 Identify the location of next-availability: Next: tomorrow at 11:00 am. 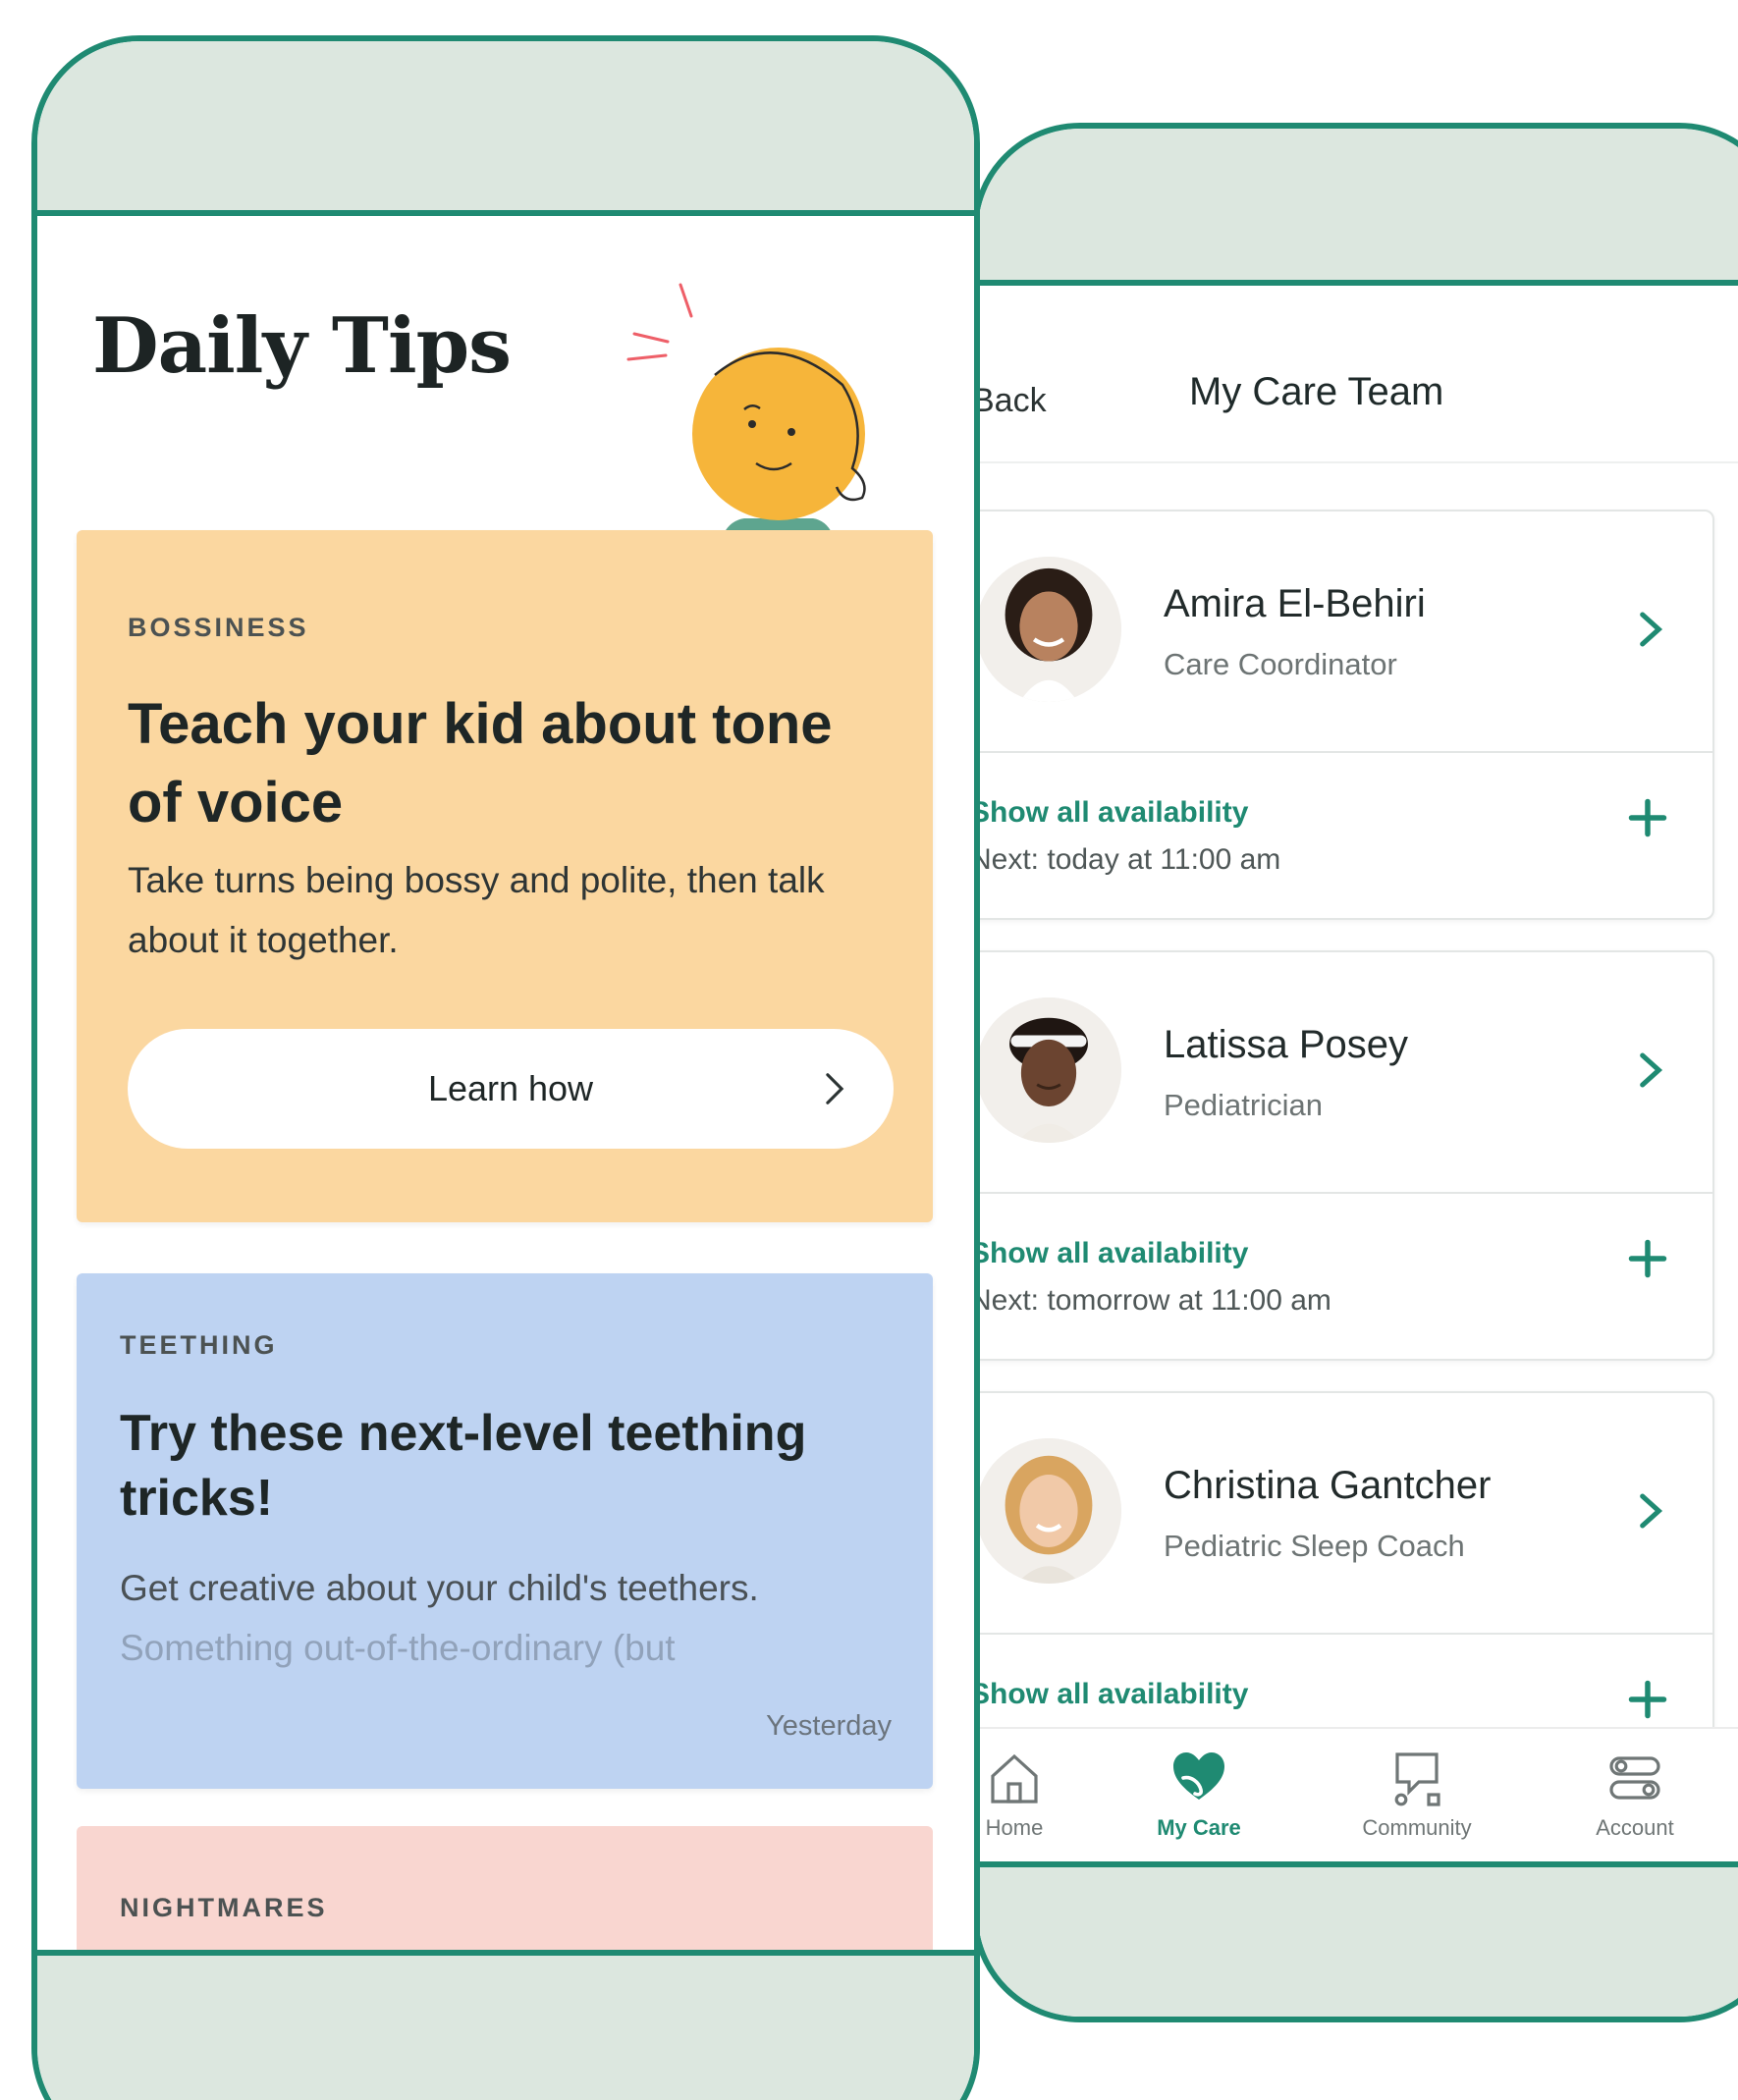
(1151, 1300).